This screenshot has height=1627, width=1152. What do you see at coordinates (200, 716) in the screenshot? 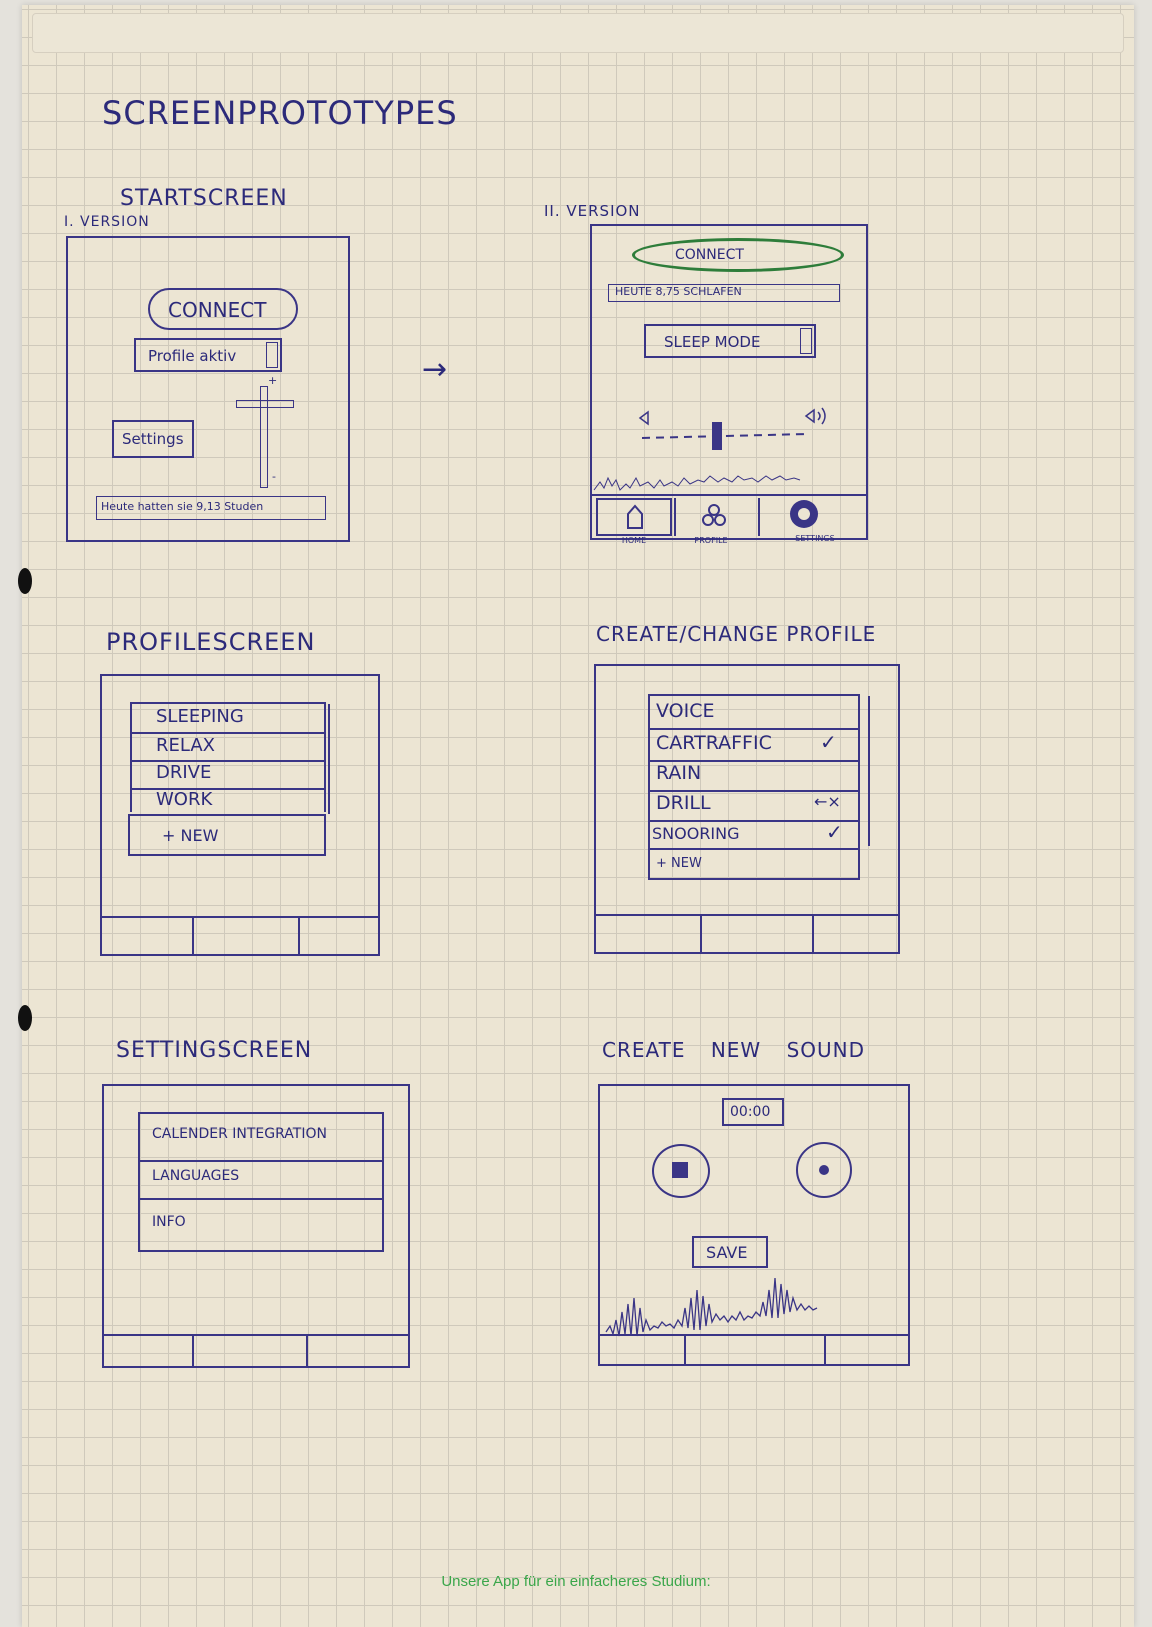
I see `list-item: SLEEPING` at bounding box center [200, 716].